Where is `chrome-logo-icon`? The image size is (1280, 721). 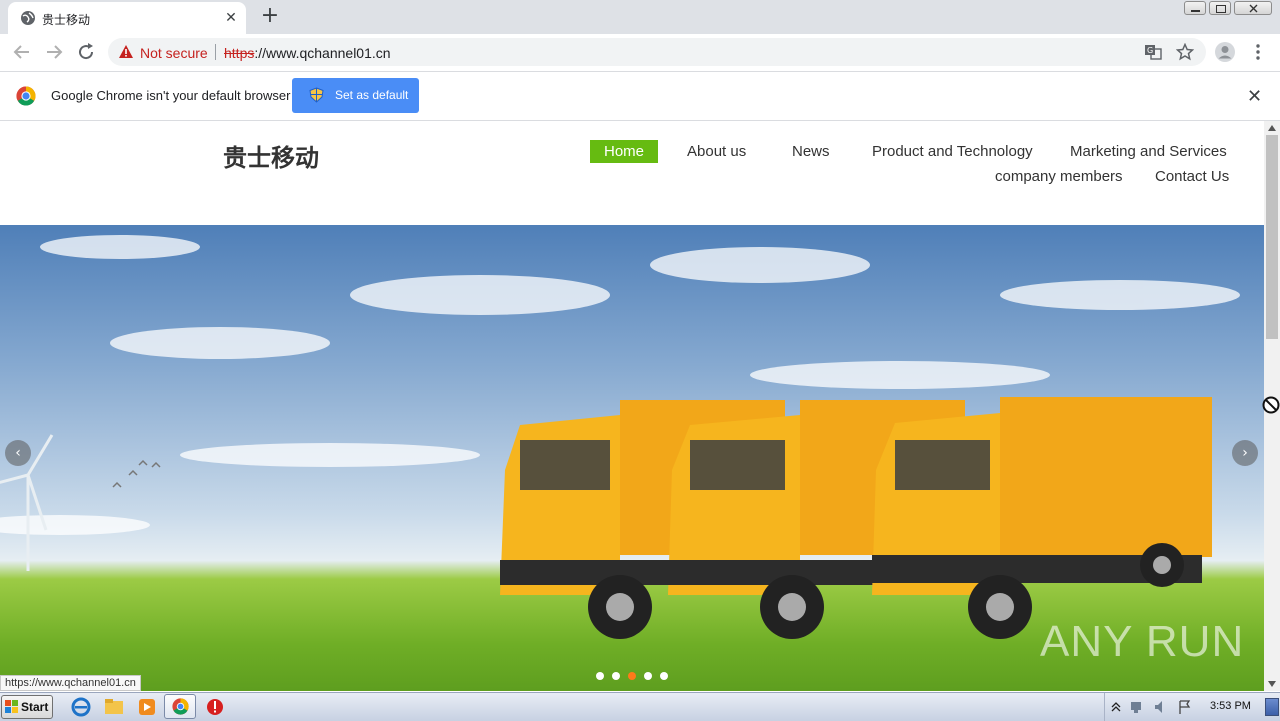
chrome-logo-icon is located at coordinates (26, 96).